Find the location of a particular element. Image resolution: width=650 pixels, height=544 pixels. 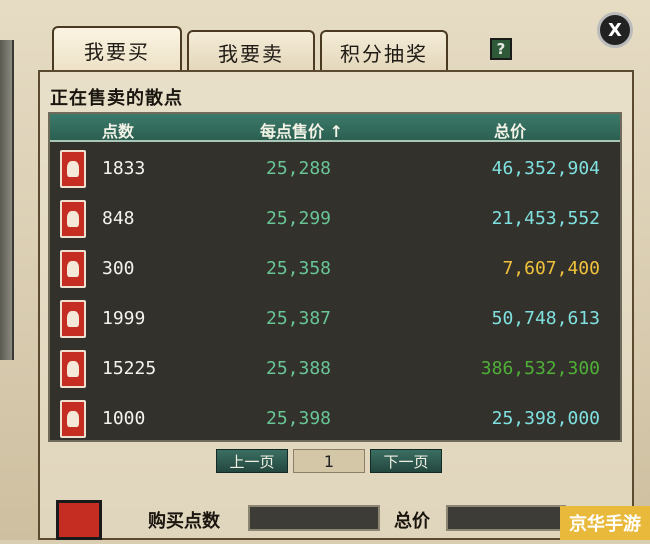

row-price: 25,388 is located at coordinates (299, 368).